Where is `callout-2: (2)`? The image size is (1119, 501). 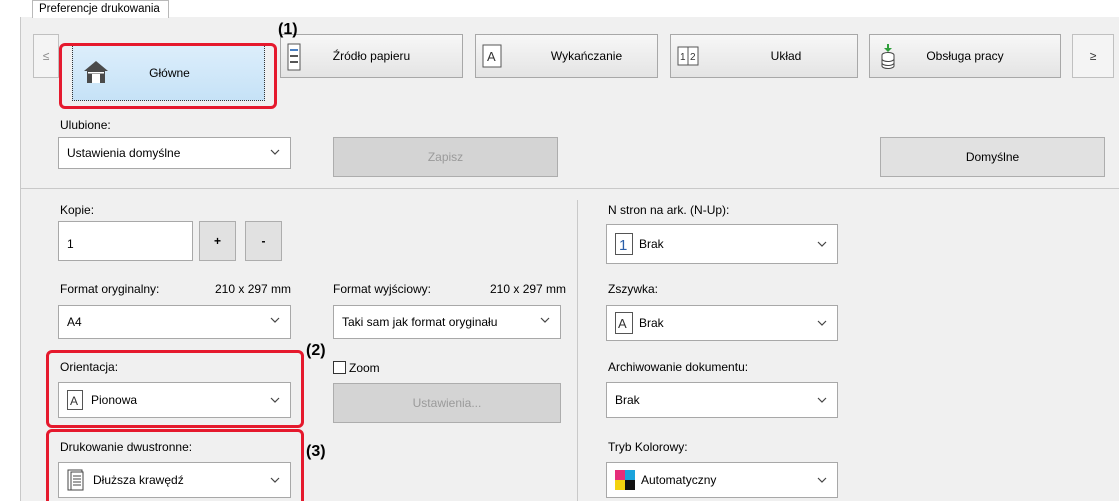
callout-2: (2) is located at coordinates (316, 350).